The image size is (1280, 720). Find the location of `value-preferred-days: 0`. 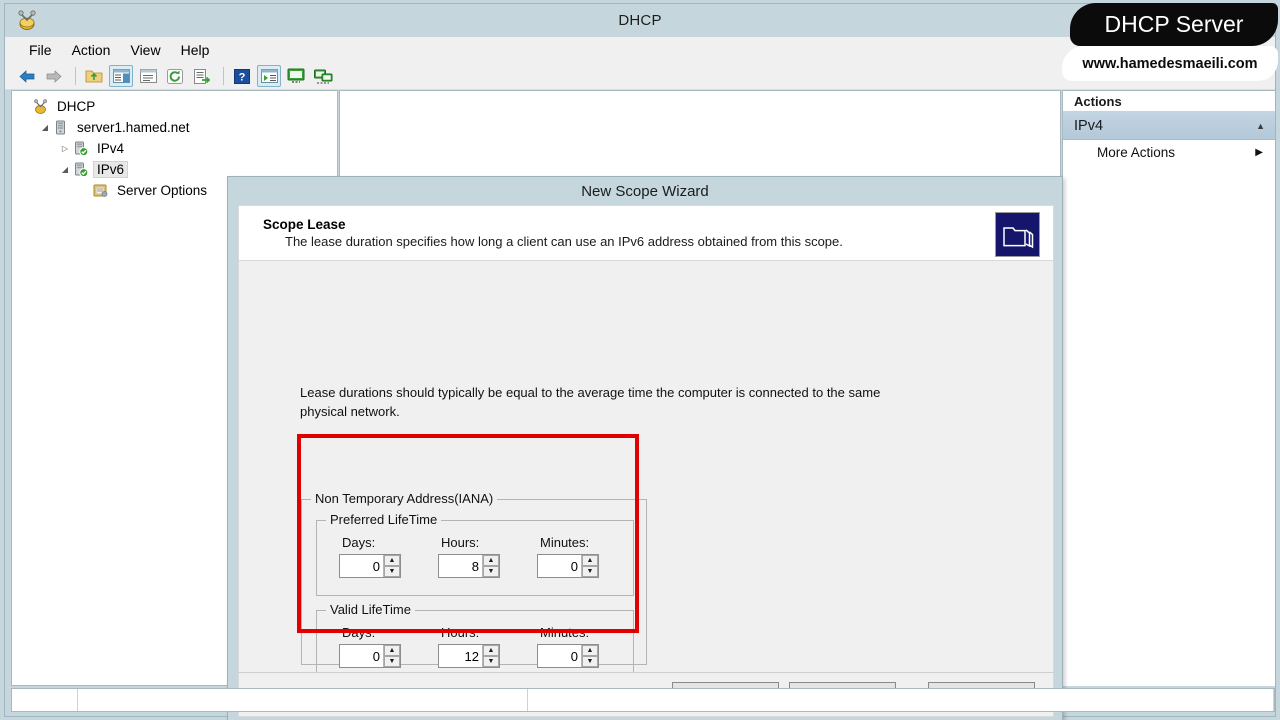

value-preferred-days: 0 is located at coordinates (361, 566).